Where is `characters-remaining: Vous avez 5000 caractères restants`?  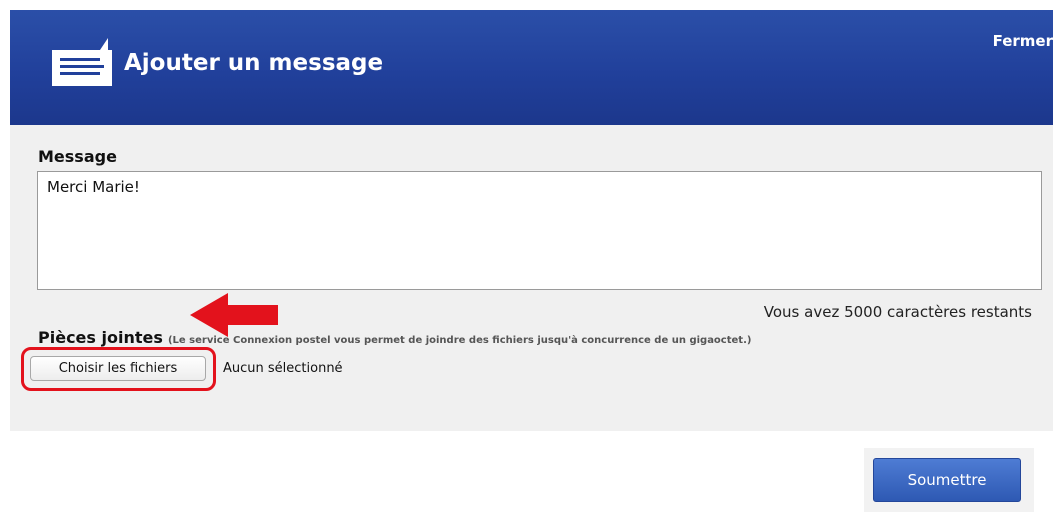 characters-remaining: Vous avez 5000 caractères restants is located at coordinates (897, 312).